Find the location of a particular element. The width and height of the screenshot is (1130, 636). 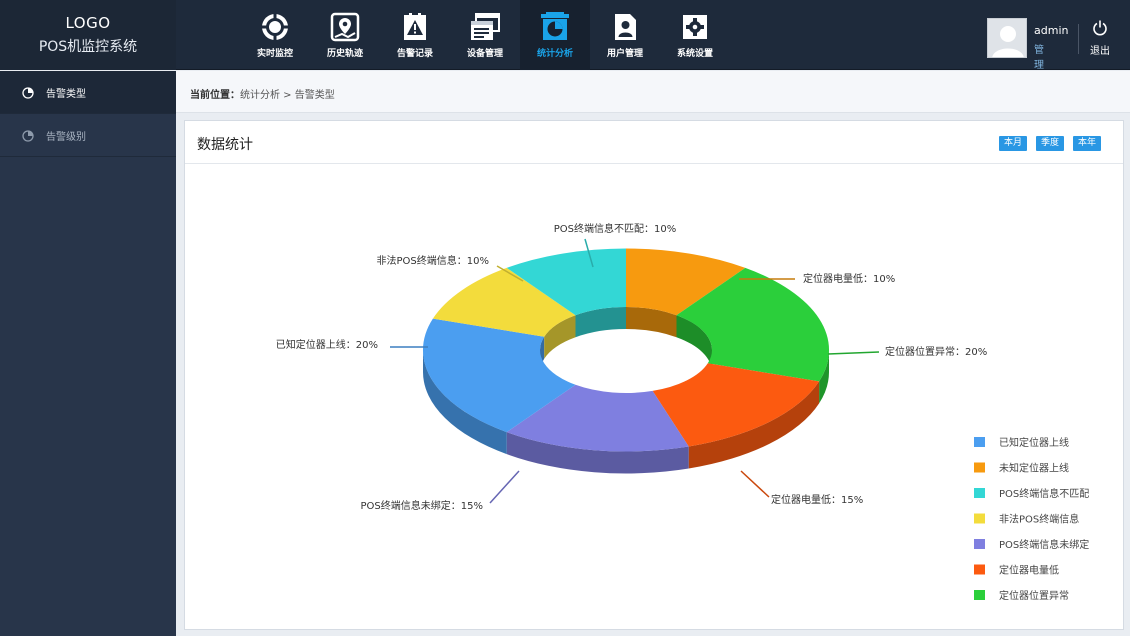

nav-item-system-settings: 系统设置 is located at coordinates (695, 35).